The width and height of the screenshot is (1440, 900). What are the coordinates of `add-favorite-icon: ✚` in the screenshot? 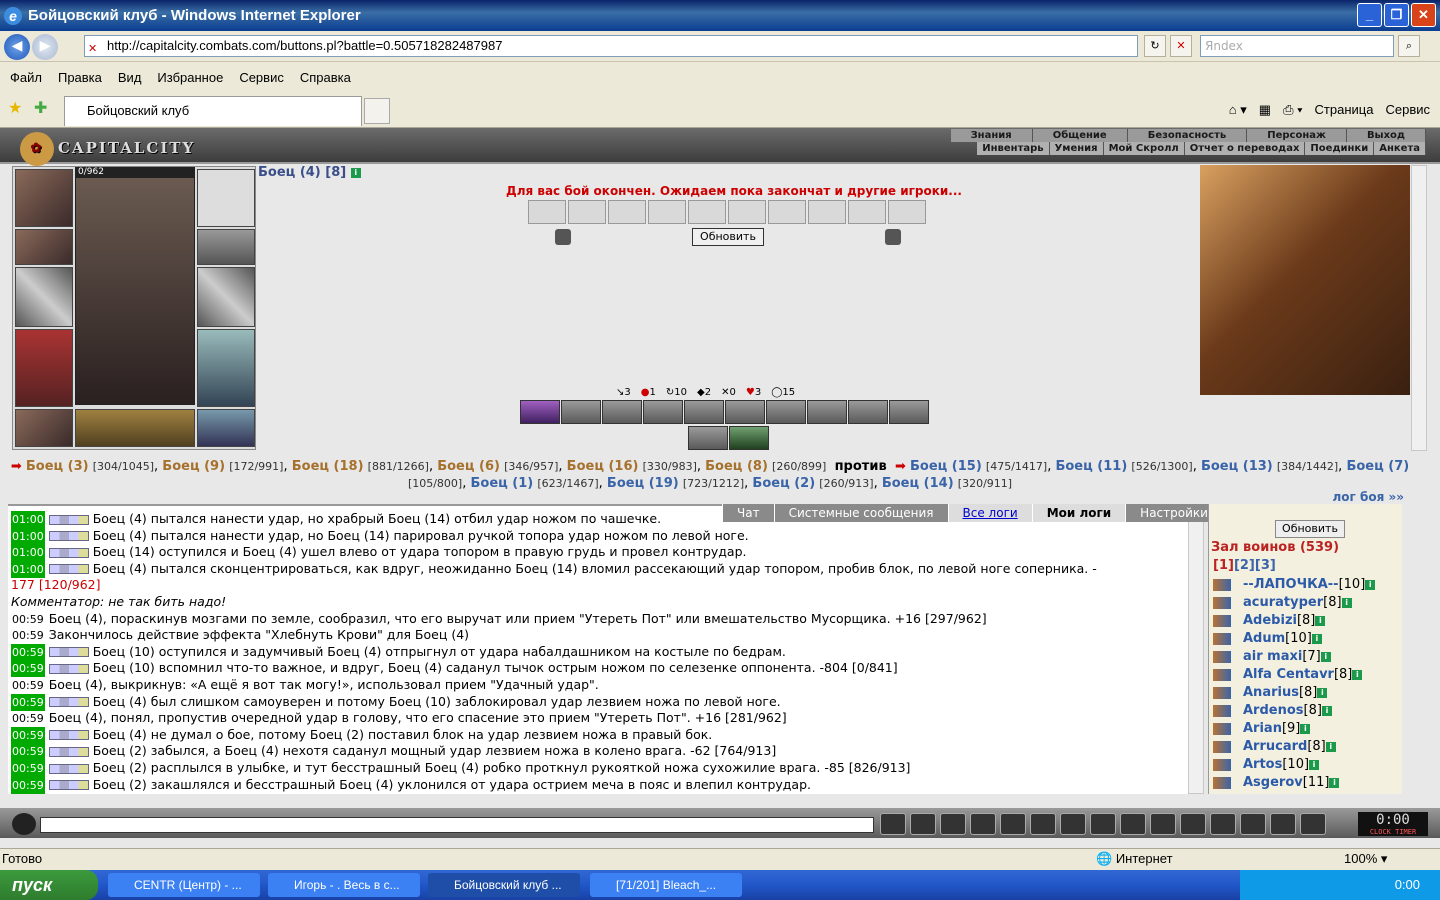 It's located at (40, 107).